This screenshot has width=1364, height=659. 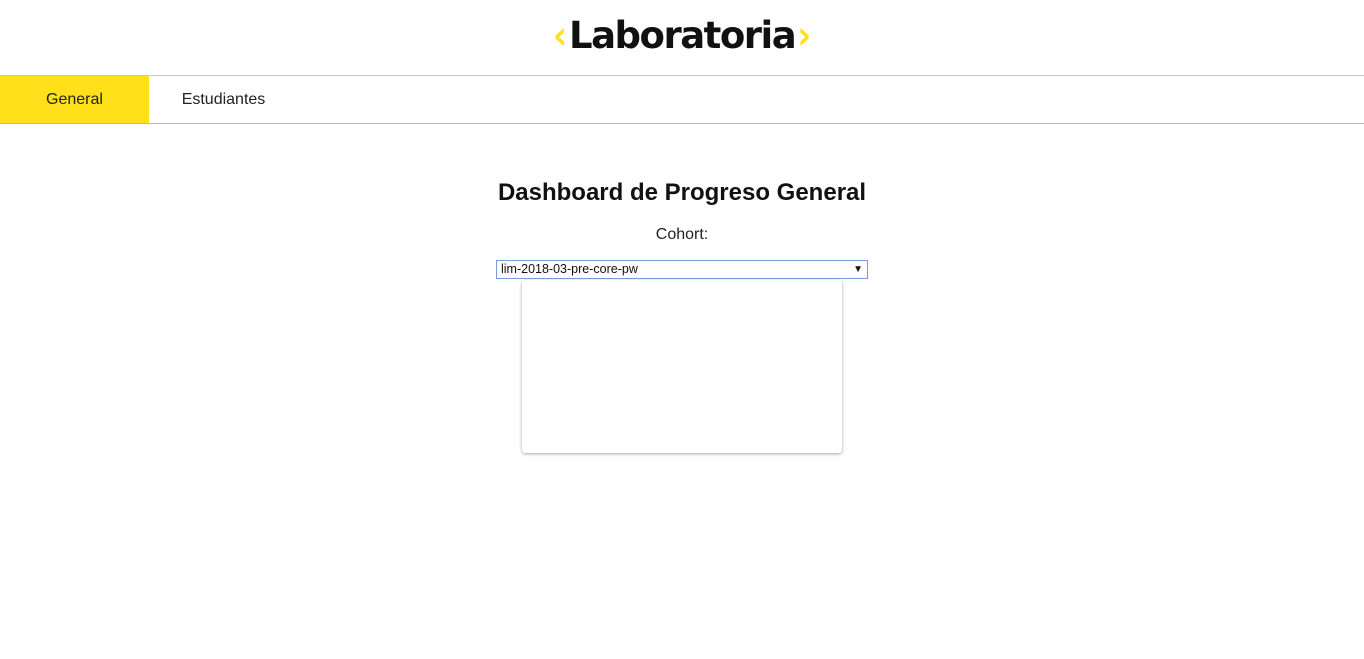 I want to click on tab-estudiantes-label: Estudiantes, so click(x=223, y=99).